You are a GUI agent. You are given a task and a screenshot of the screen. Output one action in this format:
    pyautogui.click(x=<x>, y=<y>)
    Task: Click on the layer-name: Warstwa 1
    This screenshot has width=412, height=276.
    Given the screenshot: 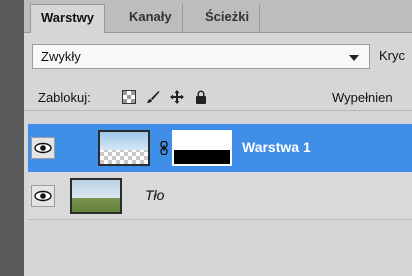 What is the action you would take?
    pyautogui.click(x=276, y=147)
    